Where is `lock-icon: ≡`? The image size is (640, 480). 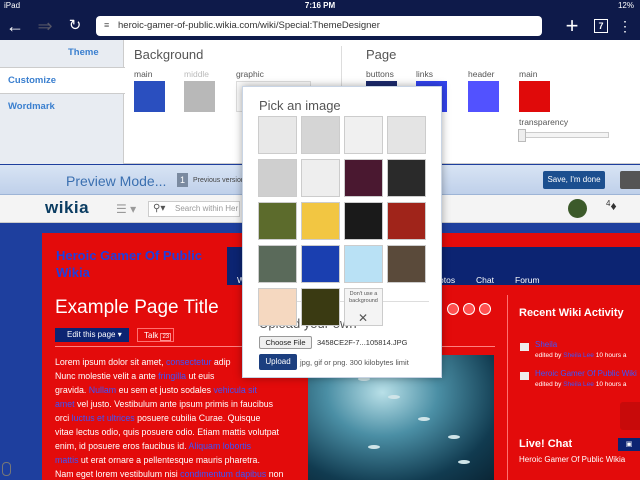
lock-icon: ≡ is located at coordinates (107, 25).